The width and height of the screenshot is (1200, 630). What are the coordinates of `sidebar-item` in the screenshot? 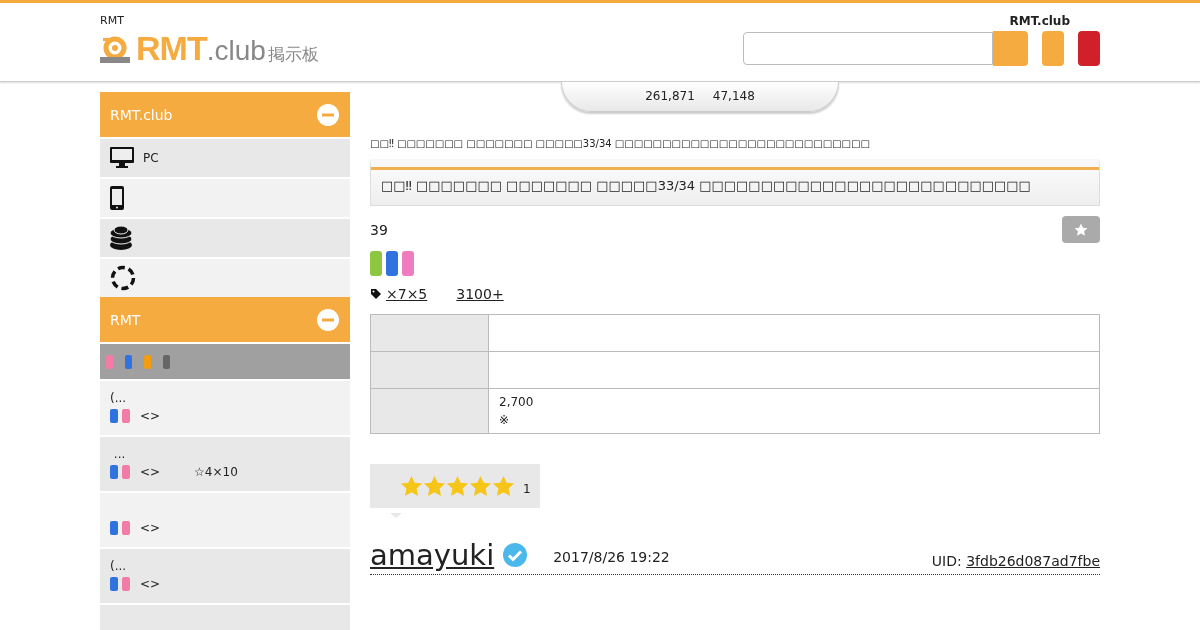 It's located at (225, 237).